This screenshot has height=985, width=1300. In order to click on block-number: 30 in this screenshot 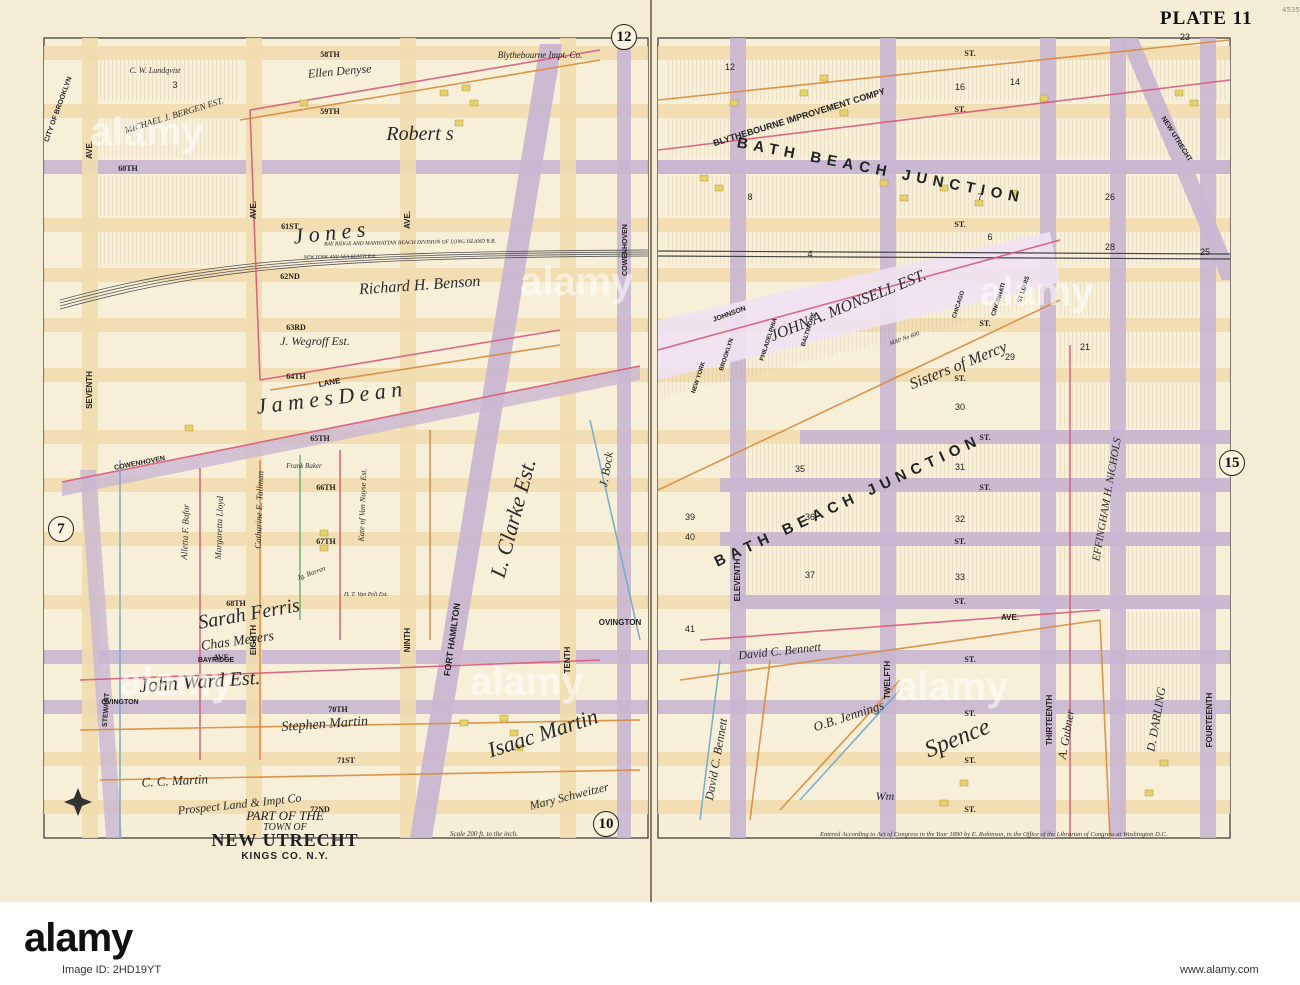, I will do `click(960, 407)`.